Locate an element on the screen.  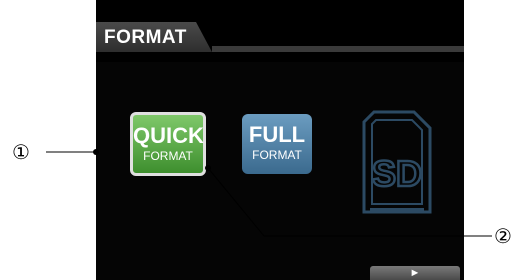
quick-format-sublabel: FORMAT is located at coordinates (168, 156).